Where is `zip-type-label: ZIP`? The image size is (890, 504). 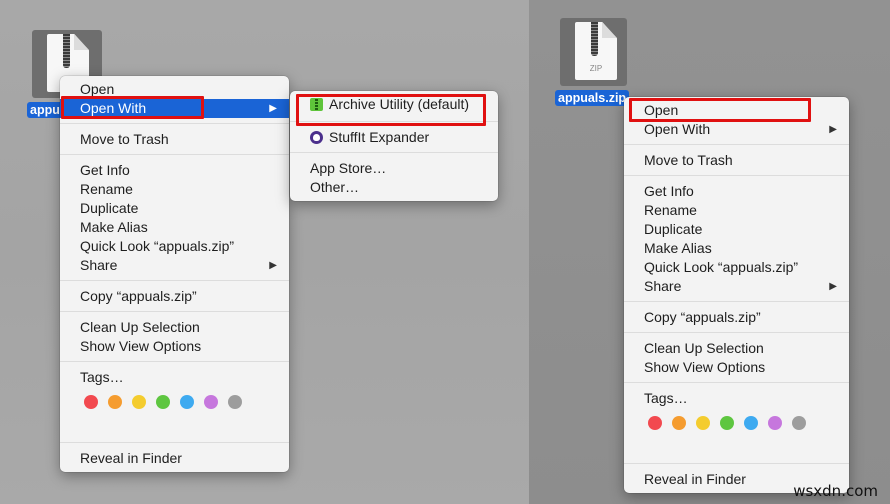 zip-type-label: ZIP is located at coordinates (596, 68).